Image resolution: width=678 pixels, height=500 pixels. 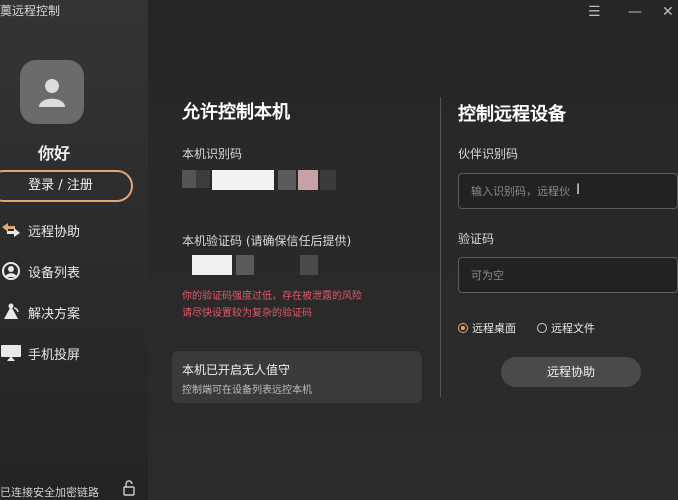 I want to click on sidebar-item-screen-cast: 手机投屏, so click(x=40, y=353).